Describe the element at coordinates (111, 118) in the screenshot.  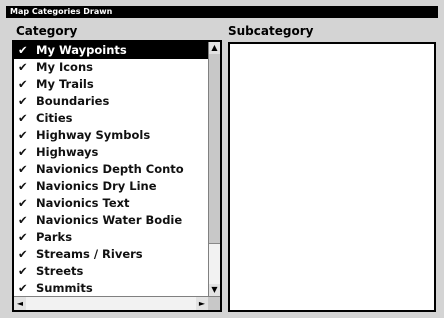
I see `category-item: ✔ Cities` at that location.